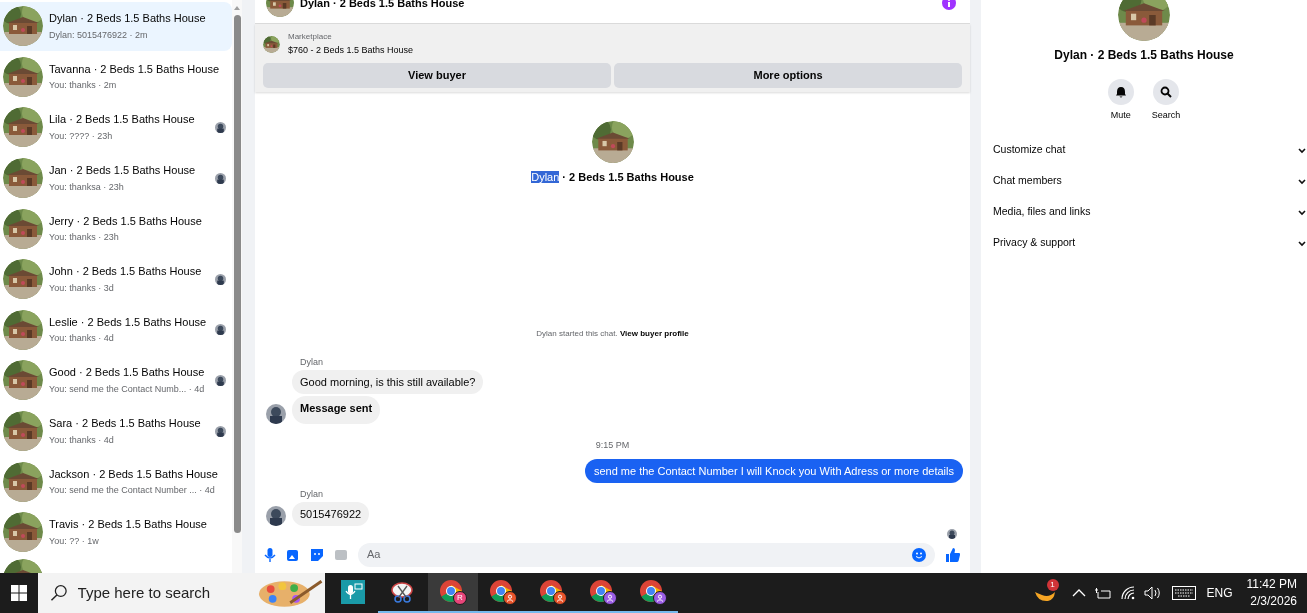 This screenshot has height=613, width=1307. I want to click on conversation-preview: You: ?? · 1w, so click(74, 541).